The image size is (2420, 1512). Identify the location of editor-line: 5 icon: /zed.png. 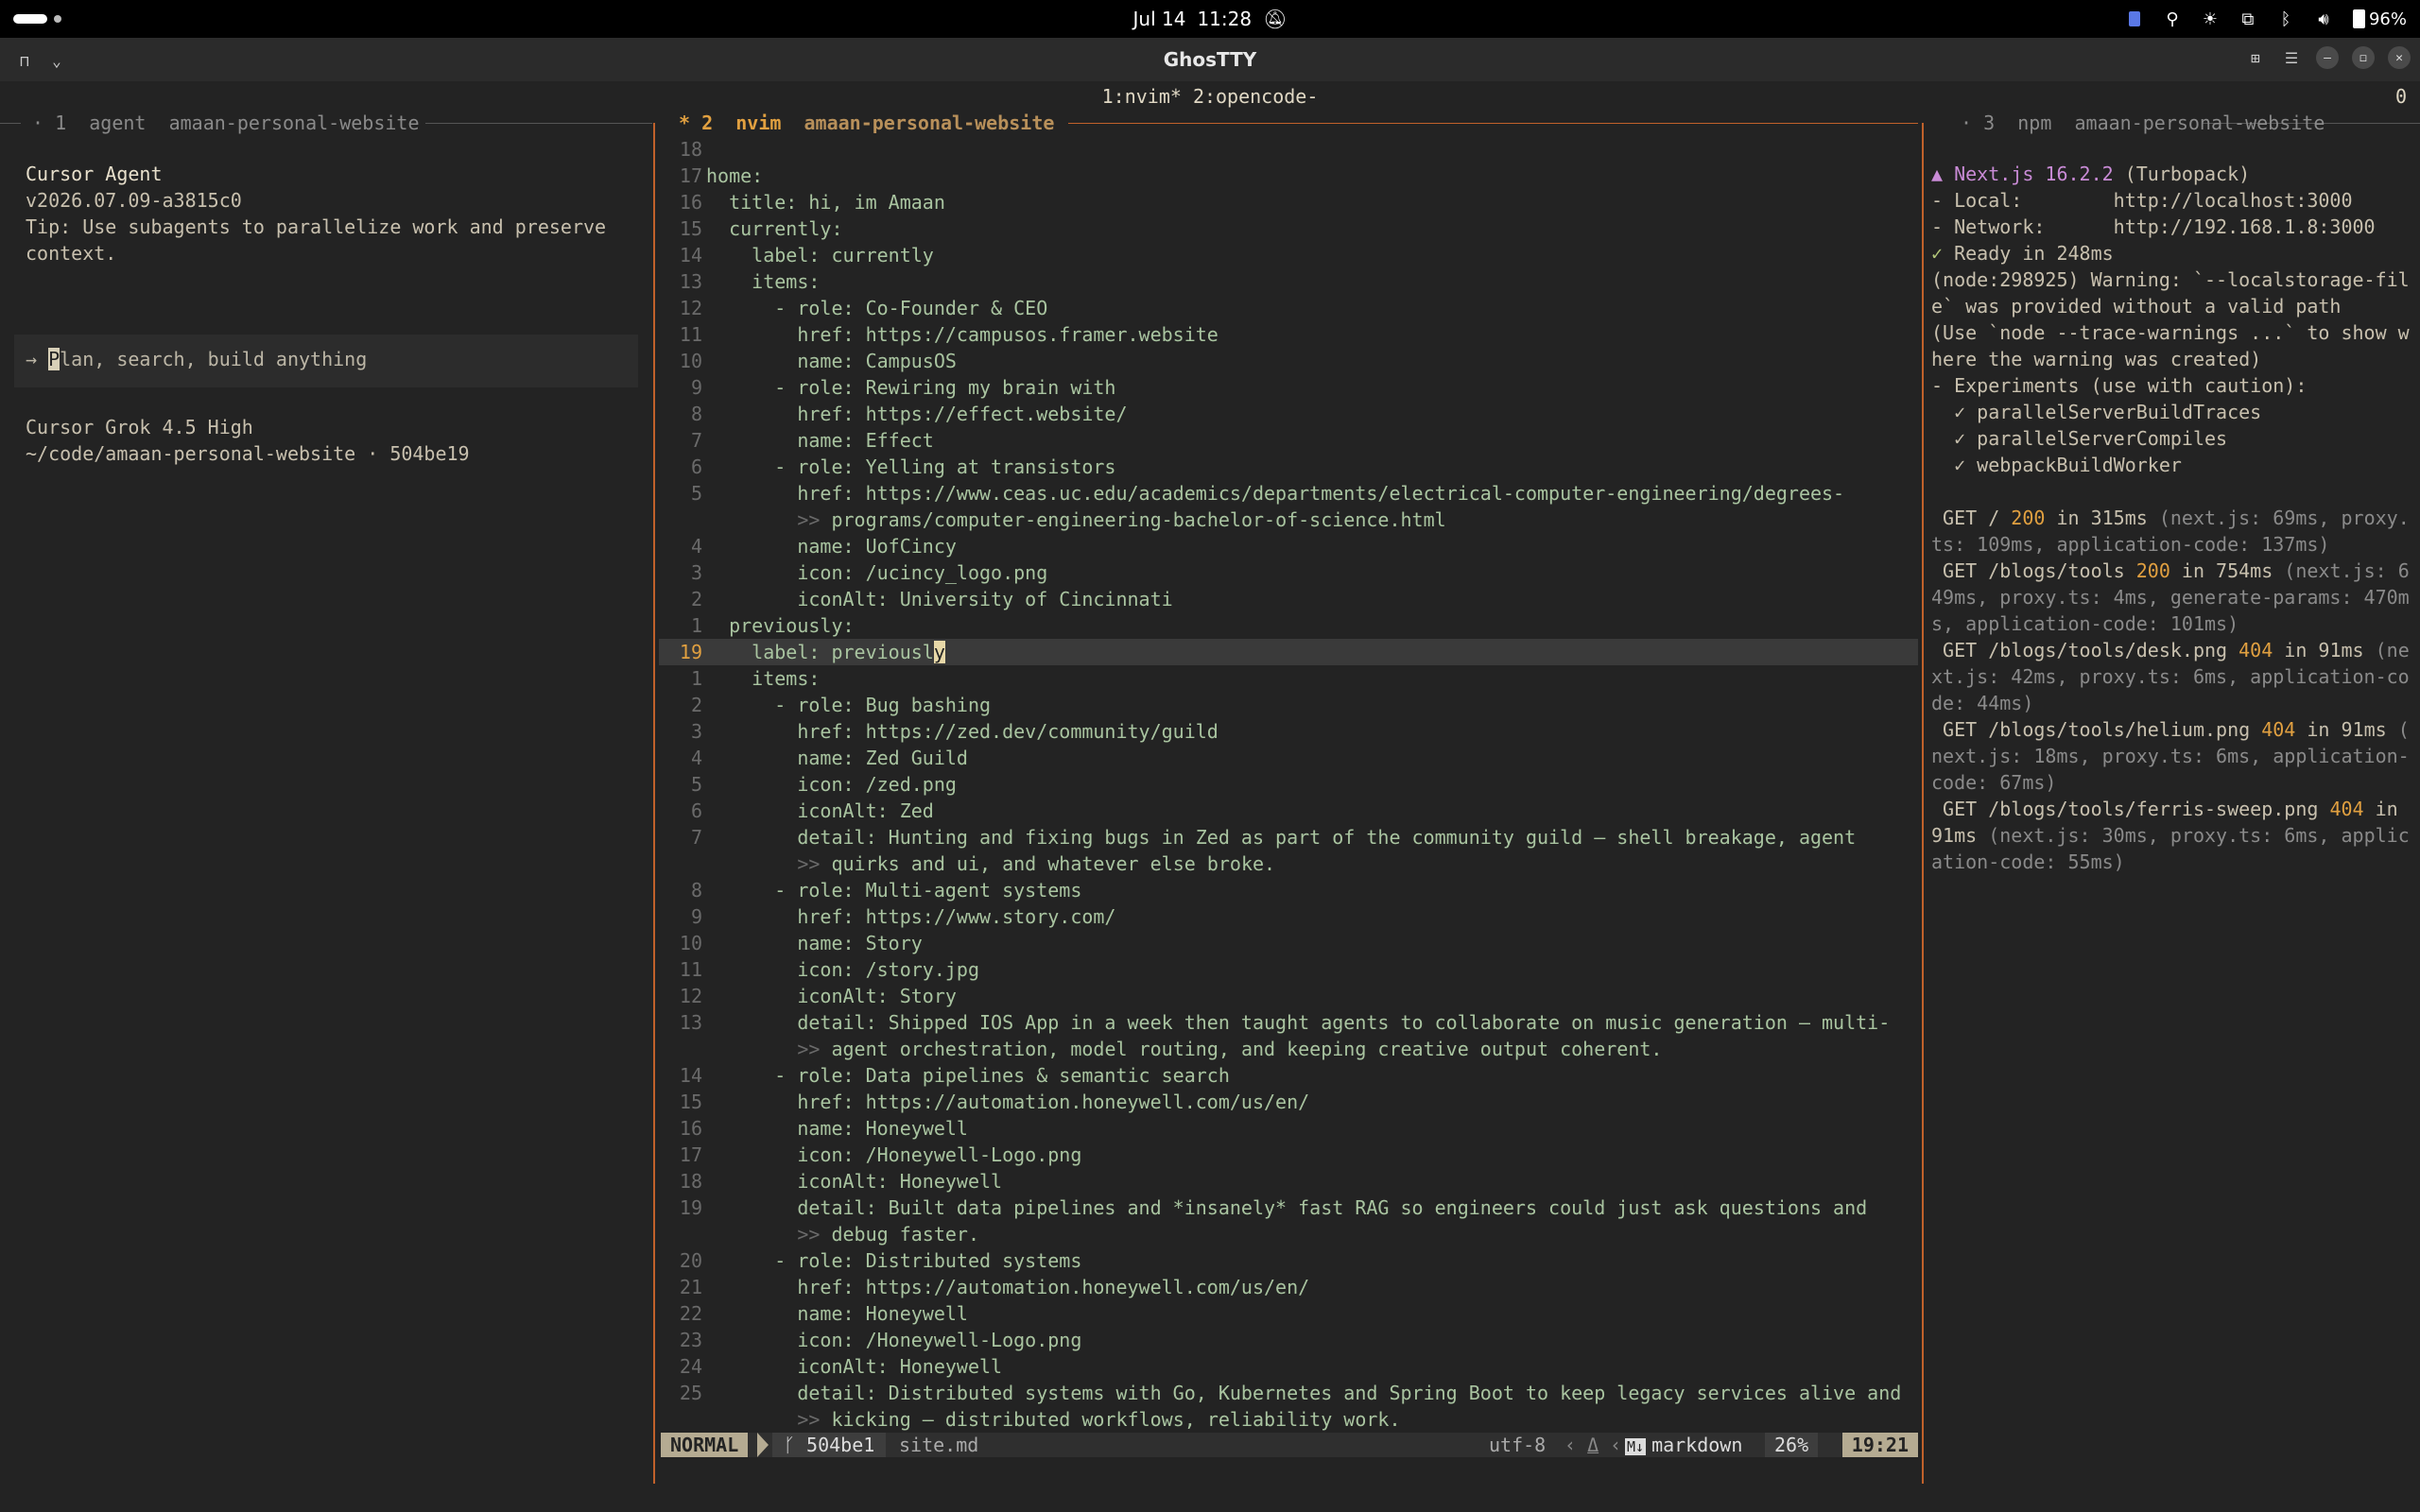
(1288, 784).